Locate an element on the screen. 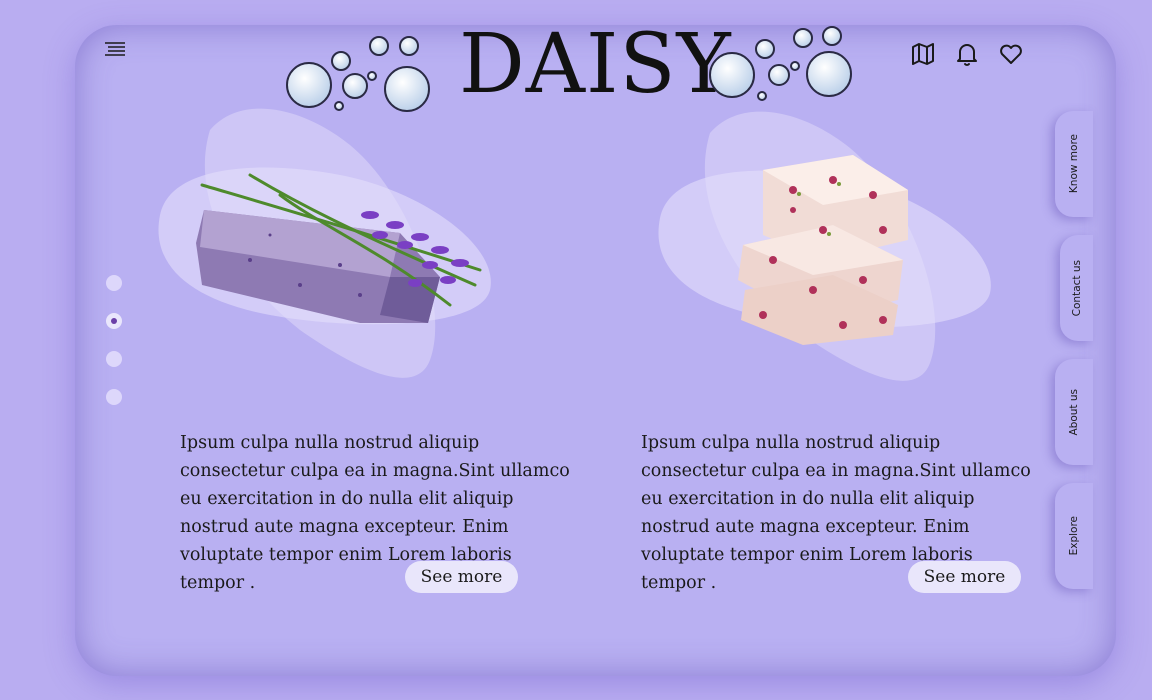 The height and width of the screenshot is (700, 1152). side-tab-about-us: About us is located at coordinates (1074, 412).